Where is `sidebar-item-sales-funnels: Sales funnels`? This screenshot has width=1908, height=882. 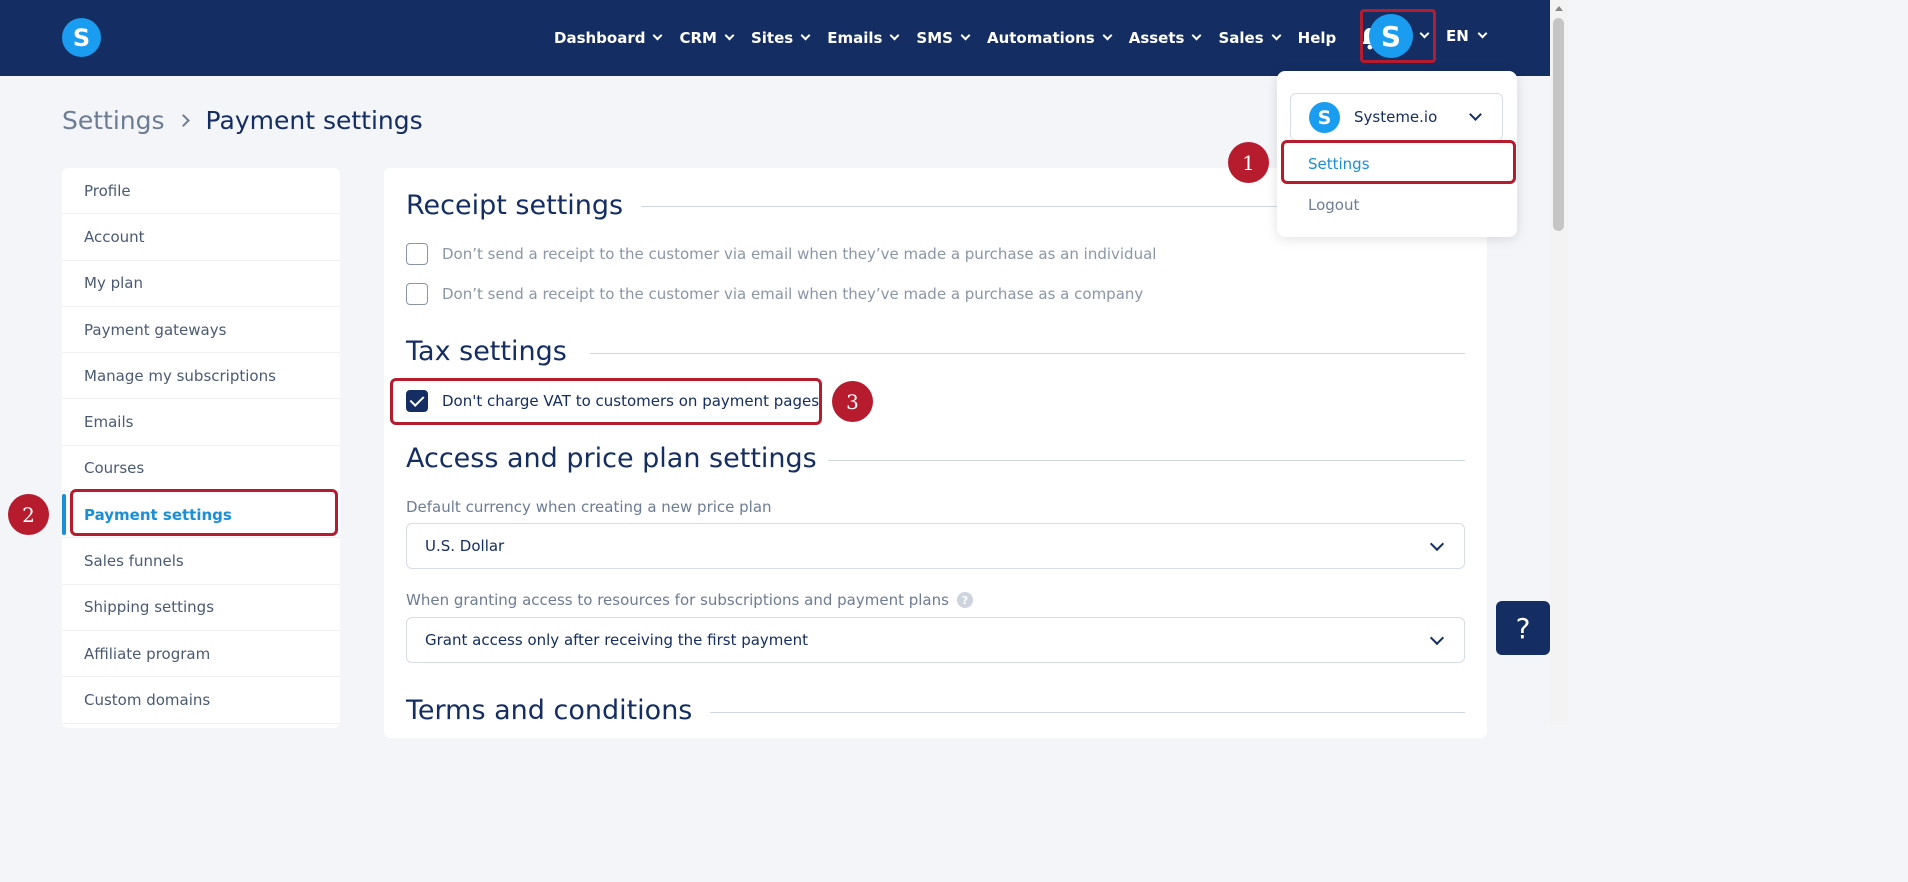 sidebar-item-sales-funnels: Sales funnels is located at coordinates (201, 561).